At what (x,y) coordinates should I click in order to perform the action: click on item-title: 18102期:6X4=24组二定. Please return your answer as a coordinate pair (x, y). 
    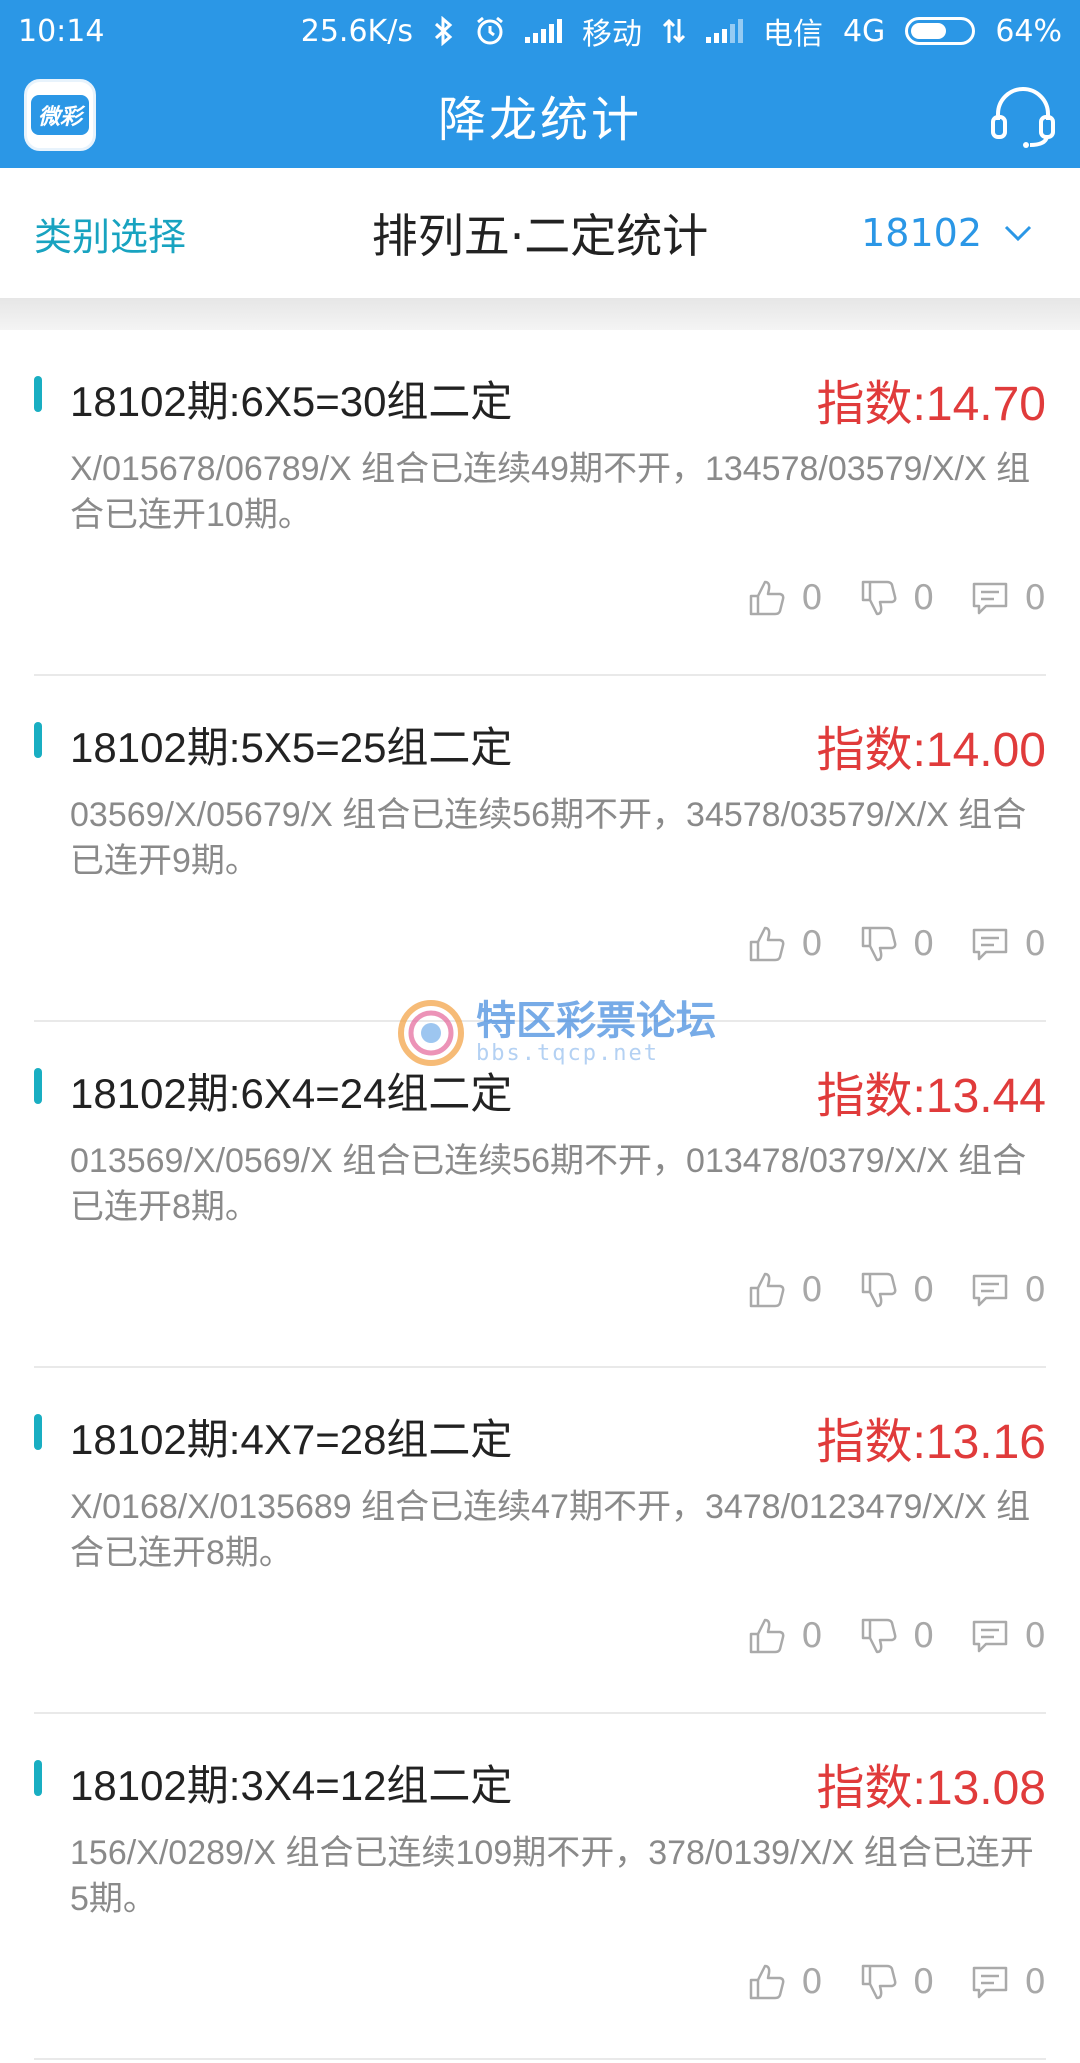
    Looking at the image, I should click on (291, 1093).